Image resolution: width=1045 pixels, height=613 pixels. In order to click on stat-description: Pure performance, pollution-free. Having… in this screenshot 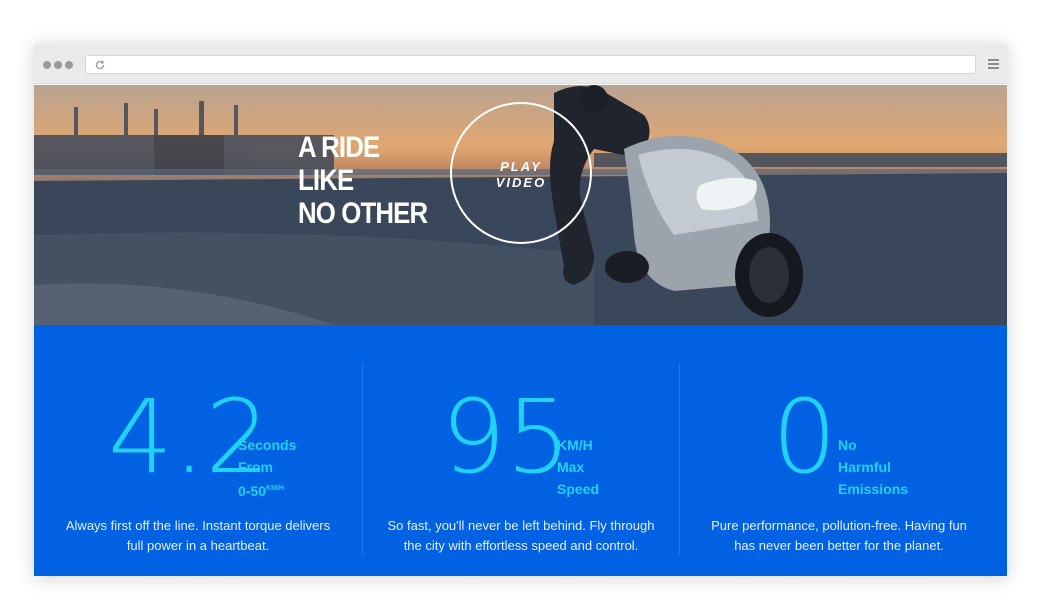, I will do `click(839, 536)`.